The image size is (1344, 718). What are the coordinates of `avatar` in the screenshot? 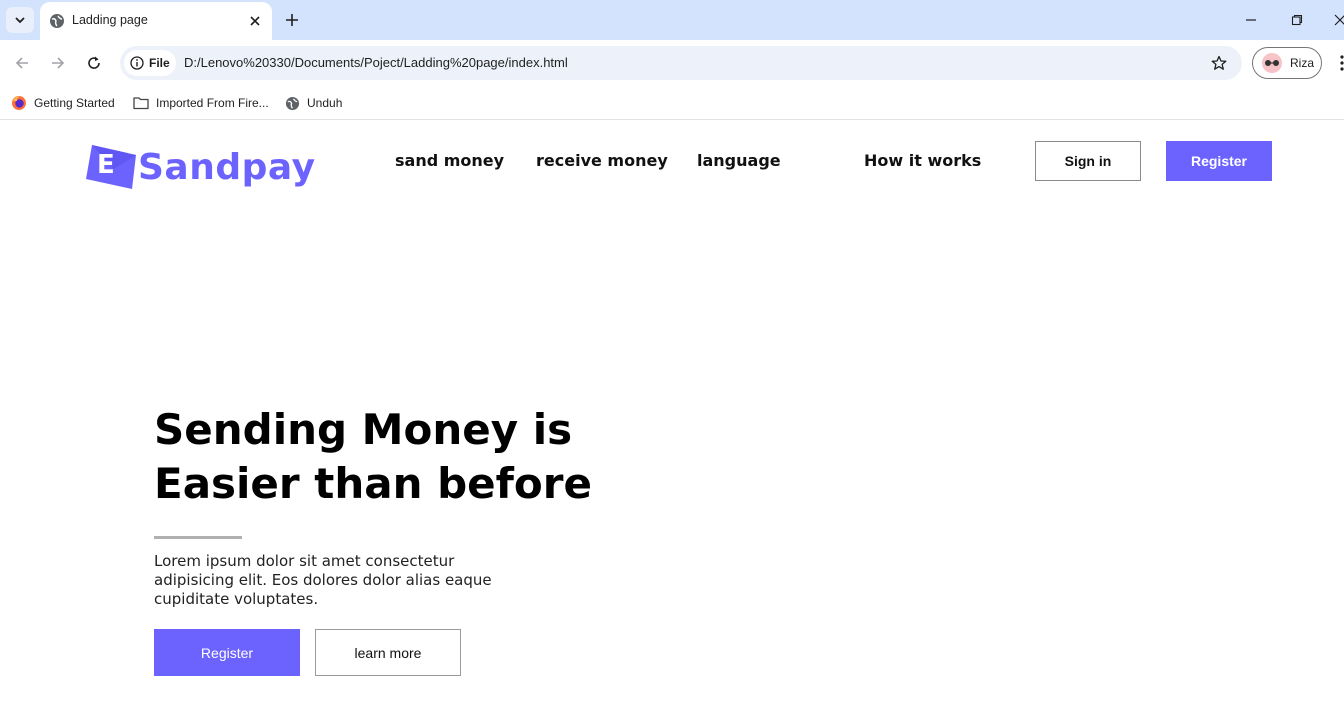 It's located at (1272, 63).